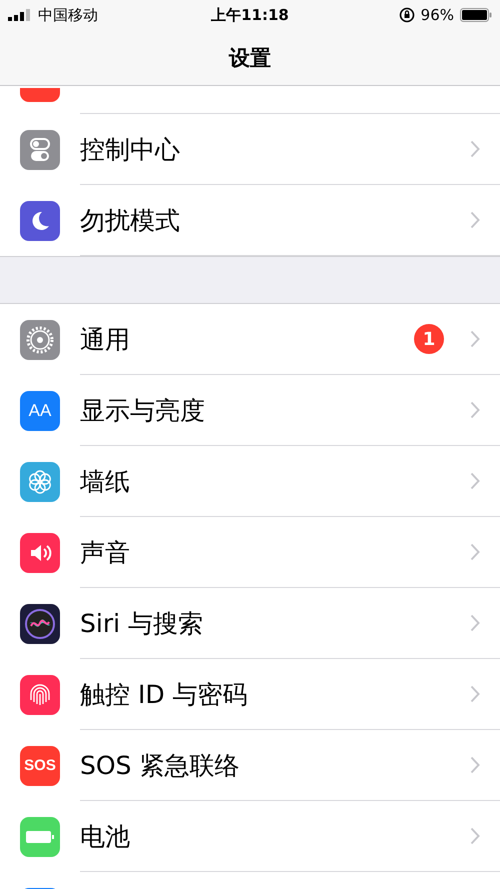 Image resolution: width=500 pixels, height=889 pixels. I want to click on row-label: Siri 与搜索, so click(142, 624).